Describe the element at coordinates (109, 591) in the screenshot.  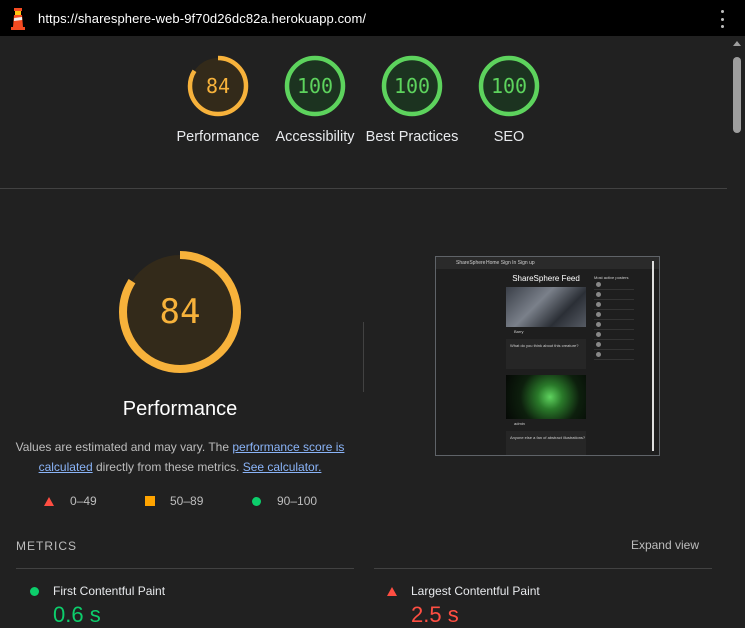
I see `metric-fcp-name: First Contentful Paint` at that location.